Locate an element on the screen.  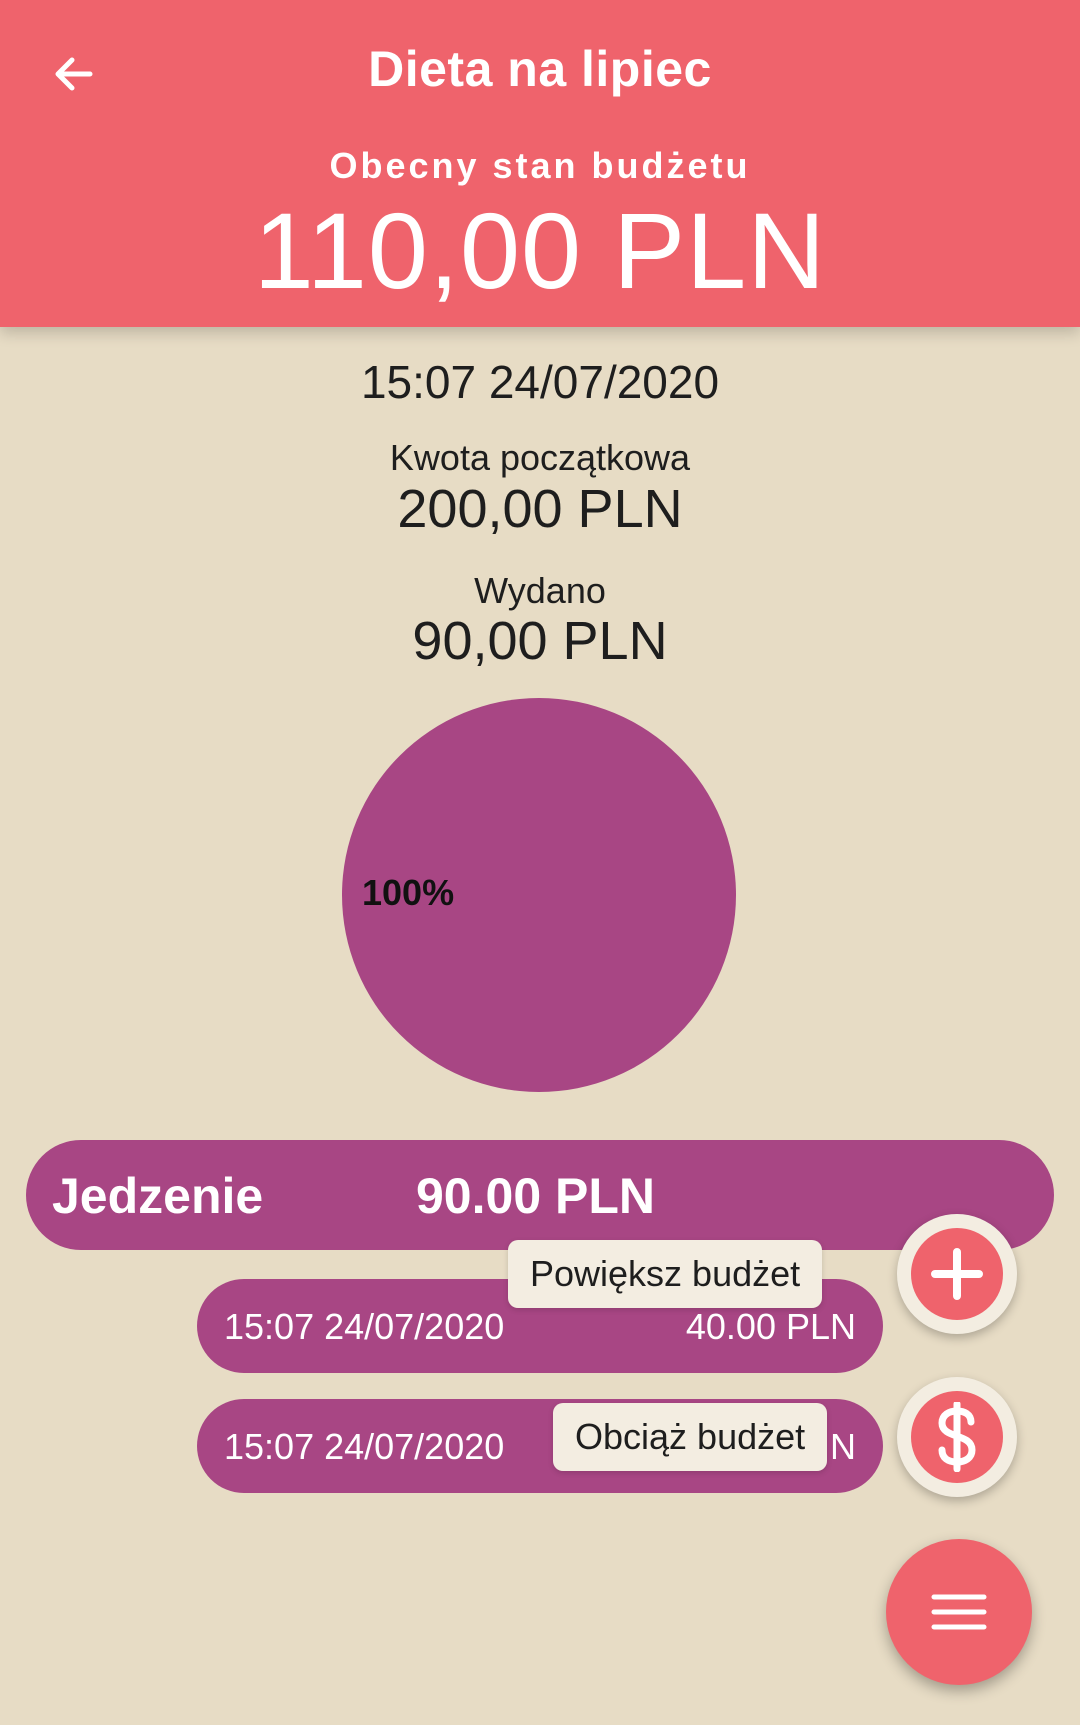
initial-amount-label: Kwota początkowa is located at coordinates (540, 457).